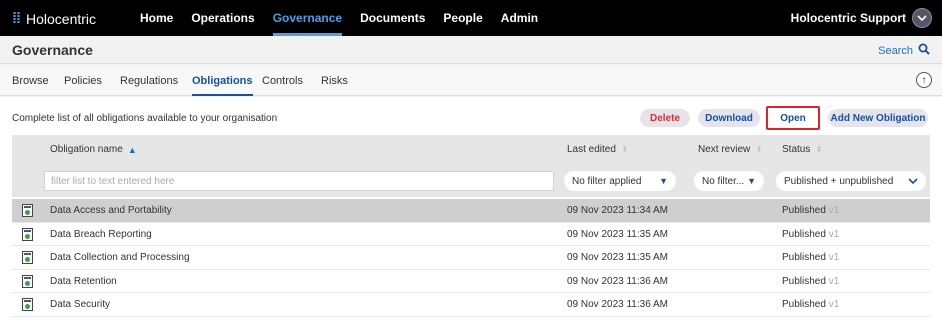  What do you see at coordinates (307, 18) in the screenshot?
I see `nav-governance: Governance` at bounding box center [307, 18].